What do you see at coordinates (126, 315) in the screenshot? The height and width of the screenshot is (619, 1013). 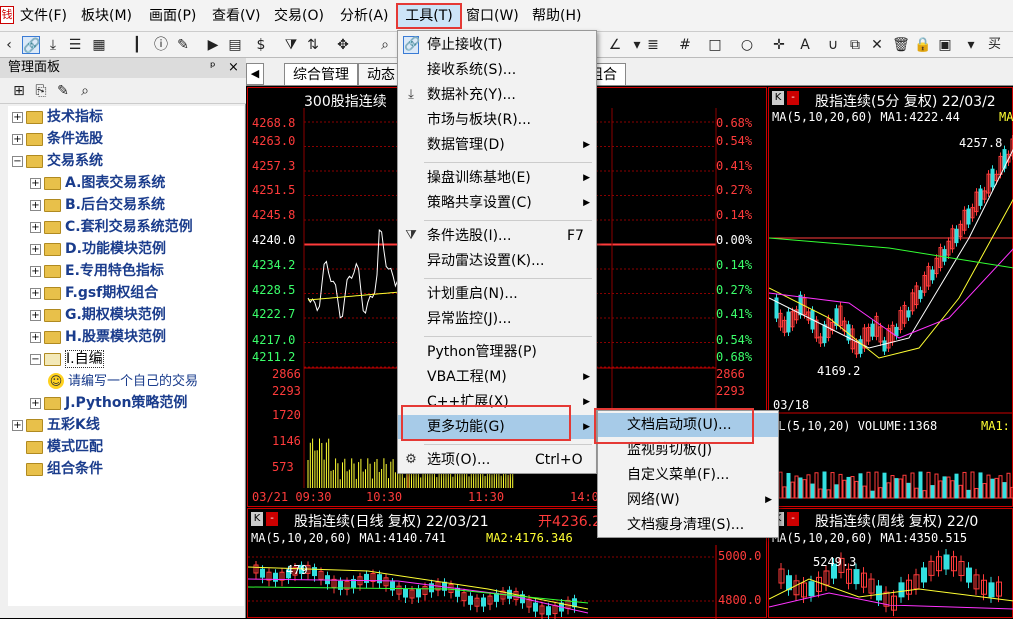 I see `tree-item: + G.期权模块范例` at bounding box center [126, 315].